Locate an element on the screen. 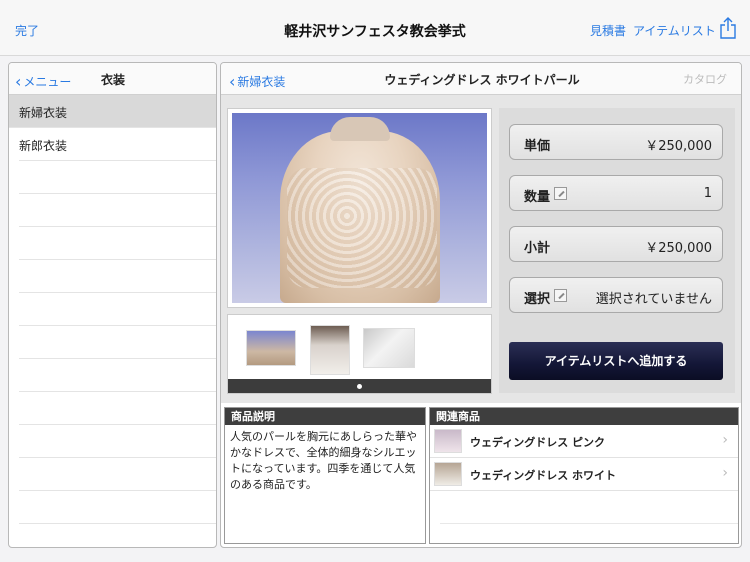 This screenshot has height=562, width=750. sidebar-navbar: ‹ メニュー 衣装 is located at coordinates (112, 79).